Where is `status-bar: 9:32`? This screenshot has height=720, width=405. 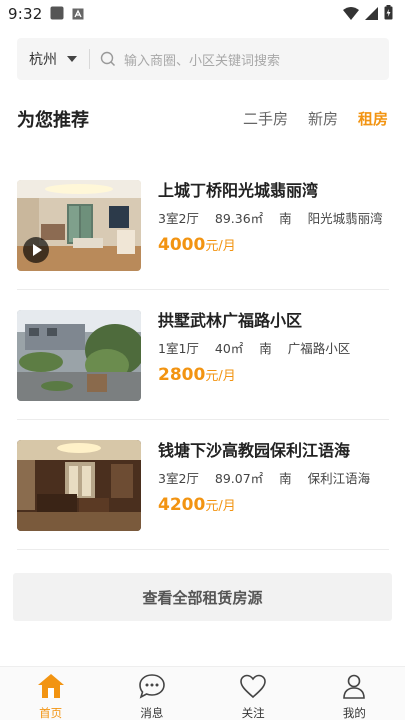
status-bar: 9:32 is located at coordinates (202, 14).